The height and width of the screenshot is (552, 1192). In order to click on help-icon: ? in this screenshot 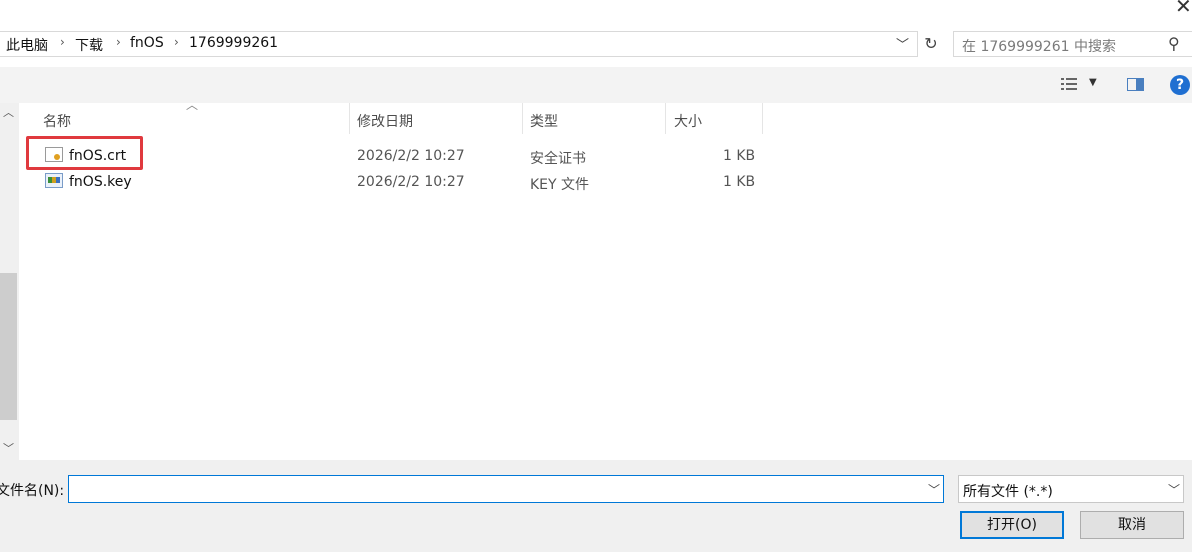, I will do `click(1180, 85)`.